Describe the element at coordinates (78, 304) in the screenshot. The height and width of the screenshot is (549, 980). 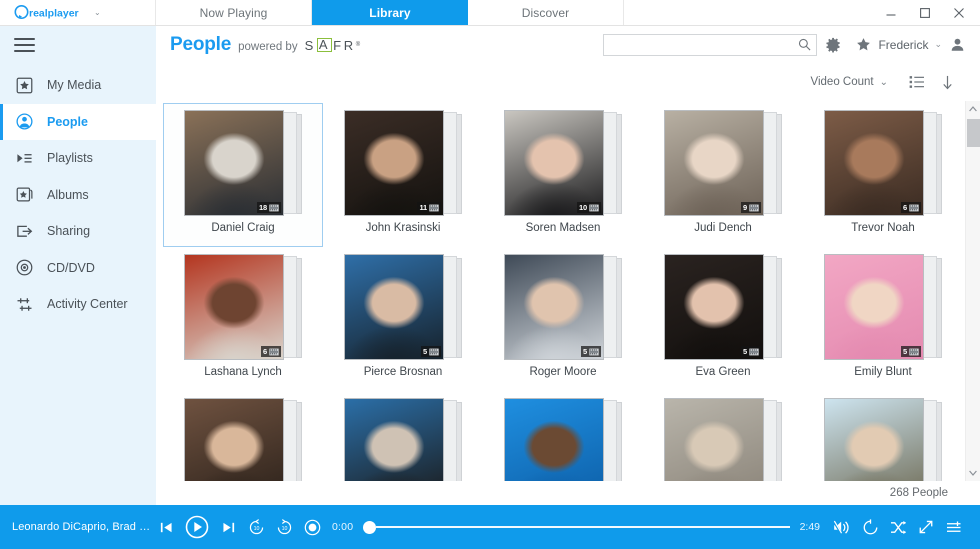
I see `sidebar-item-activity-center: Activity Center` at that location.